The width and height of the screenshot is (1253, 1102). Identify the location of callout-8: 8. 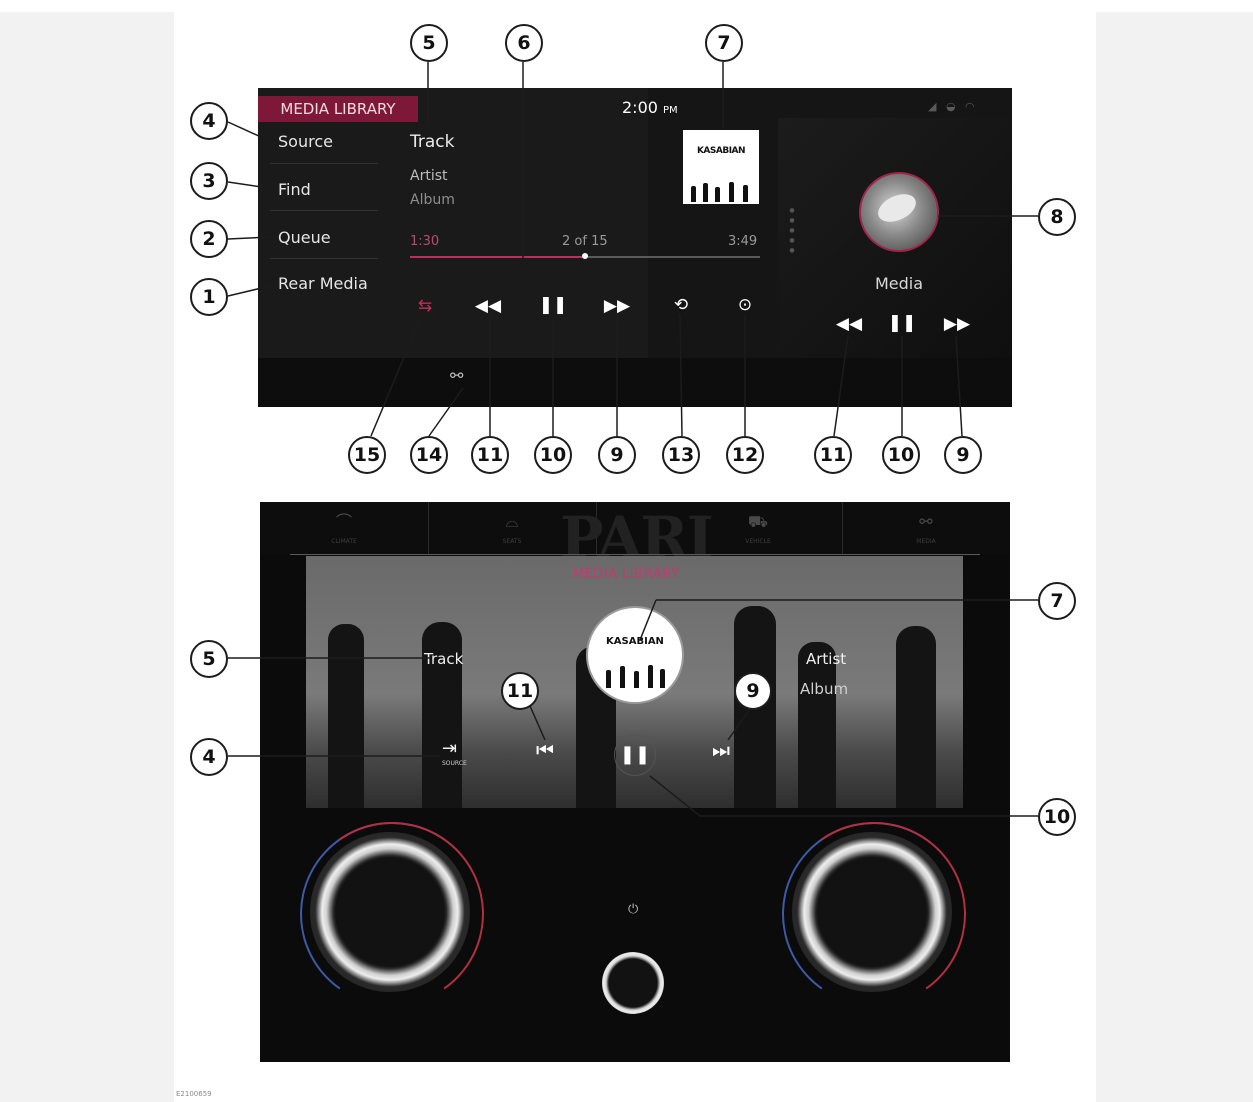
(1057, 217).